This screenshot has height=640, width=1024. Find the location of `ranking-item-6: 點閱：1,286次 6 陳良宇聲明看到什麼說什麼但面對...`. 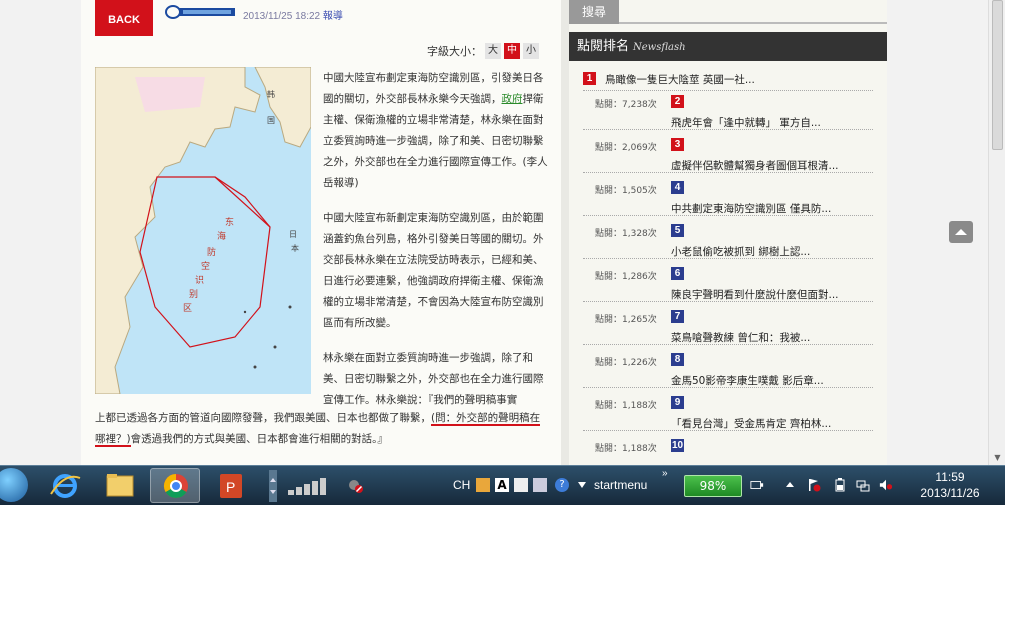

ranking-item-6: 點閱：1,286次 6 陳良宇聲明看到什麼說什麼但面對... is located at coordinates (728, 289).